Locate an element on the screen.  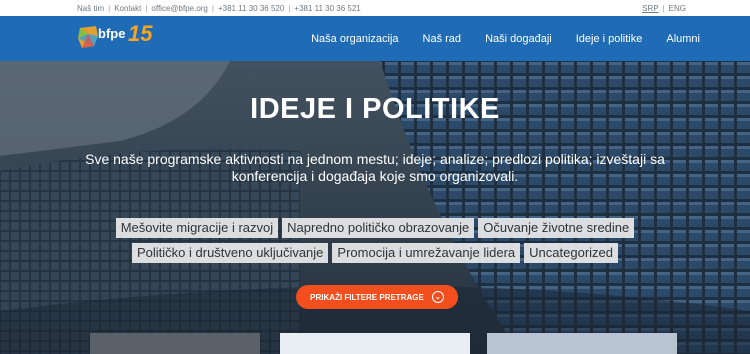
page-title: IDEJE I POLITIKE is located at coordinates (375, 109).